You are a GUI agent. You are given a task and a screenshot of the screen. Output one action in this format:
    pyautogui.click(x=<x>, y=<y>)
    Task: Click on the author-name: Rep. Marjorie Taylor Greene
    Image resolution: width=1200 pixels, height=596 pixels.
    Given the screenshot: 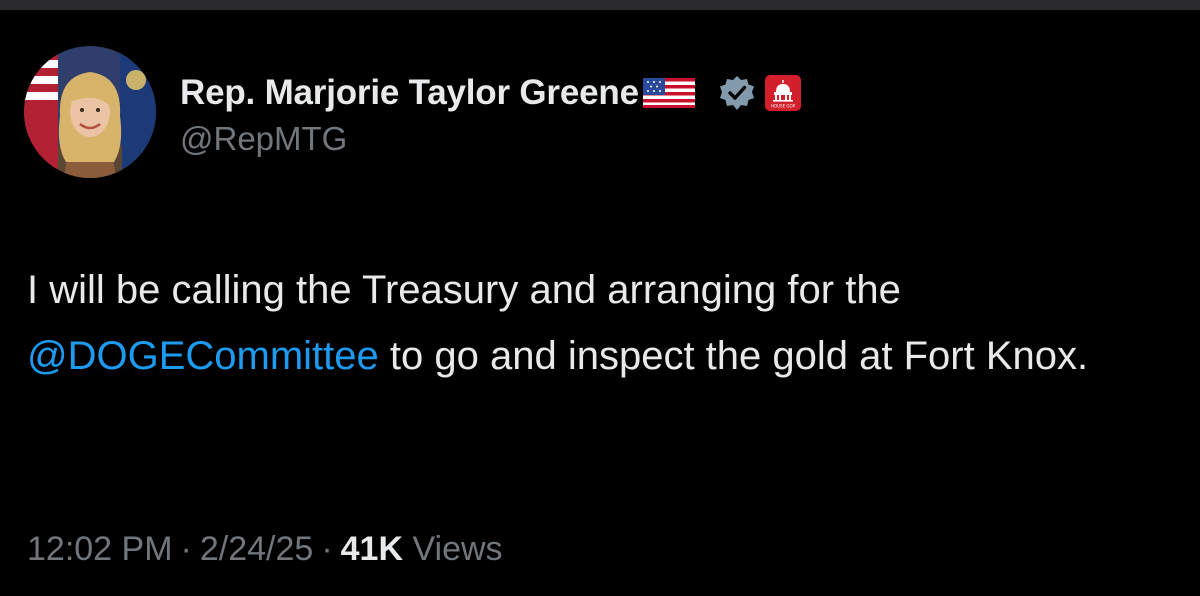 What is the action you would take?
    pyautogui.click(x=409, y=93)
    